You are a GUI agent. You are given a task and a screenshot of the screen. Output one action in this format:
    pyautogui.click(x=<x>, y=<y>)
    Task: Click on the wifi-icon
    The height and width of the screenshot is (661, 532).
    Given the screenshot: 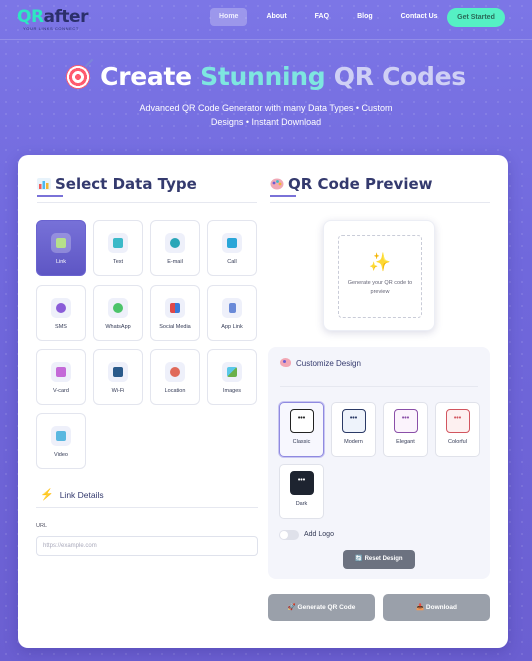 What is the action you would take?
    pyautogui.click(x=118, y=372)
    